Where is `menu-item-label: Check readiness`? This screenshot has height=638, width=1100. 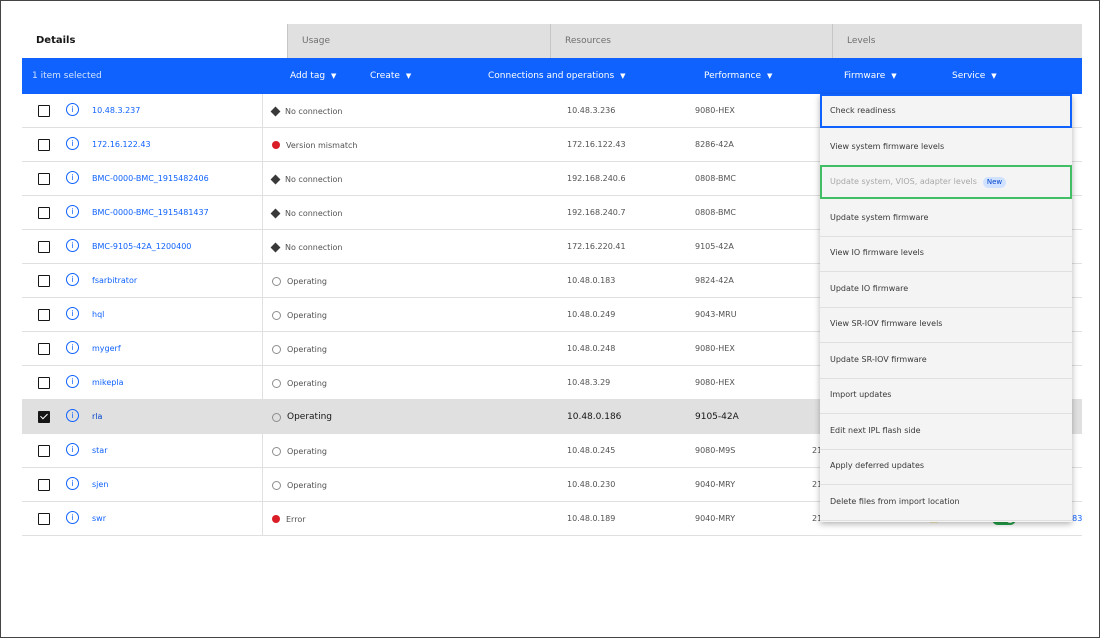 menu-item-label: Check readiness is located at coordinates (863, 110).